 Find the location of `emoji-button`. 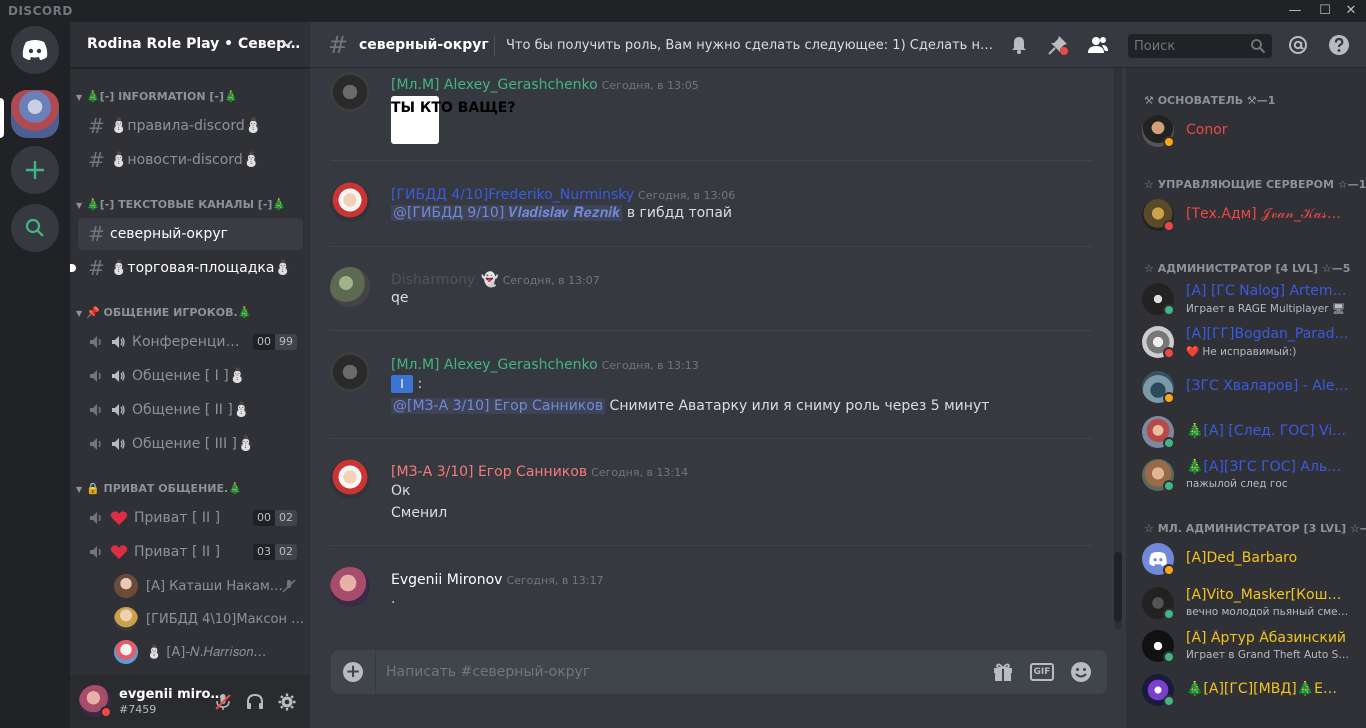

emoji-button is located at coordinates (1081, 672).